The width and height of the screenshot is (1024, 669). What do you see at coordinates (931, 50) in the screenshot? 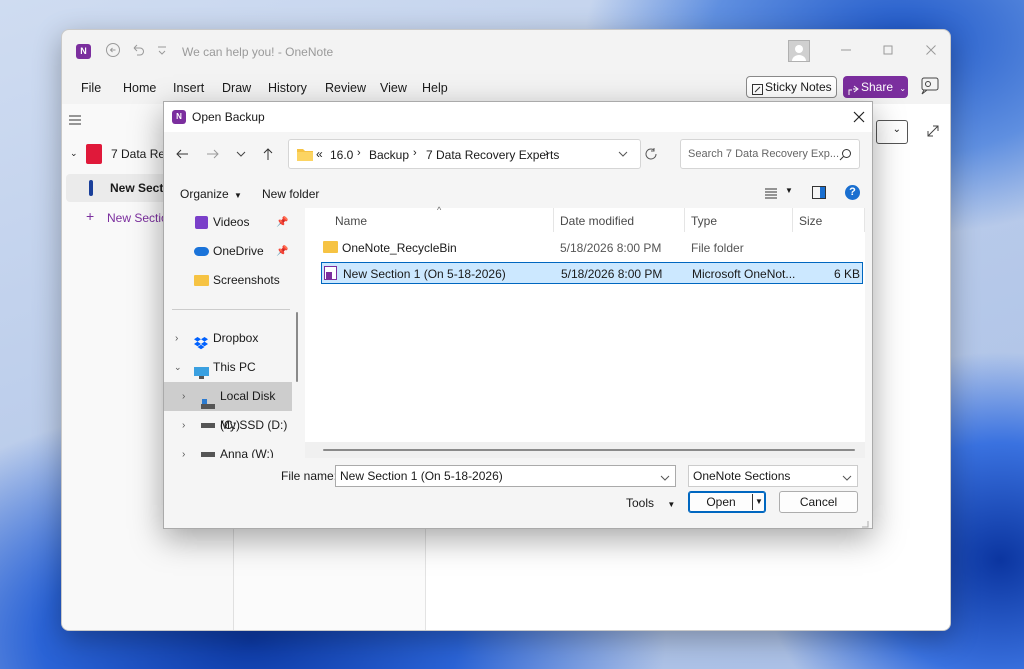
I see `close-window-icon` at bounding box center [931, 50].